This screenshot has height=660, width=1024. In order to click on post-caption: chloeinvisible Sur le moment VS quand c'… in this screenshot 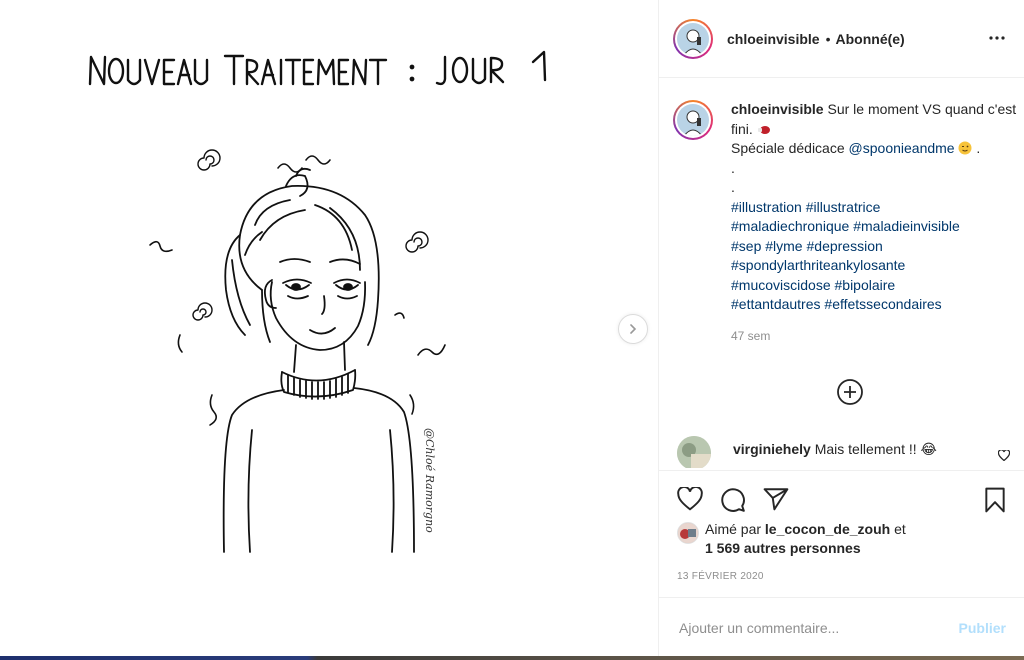, I will do `click(845, 223)`.